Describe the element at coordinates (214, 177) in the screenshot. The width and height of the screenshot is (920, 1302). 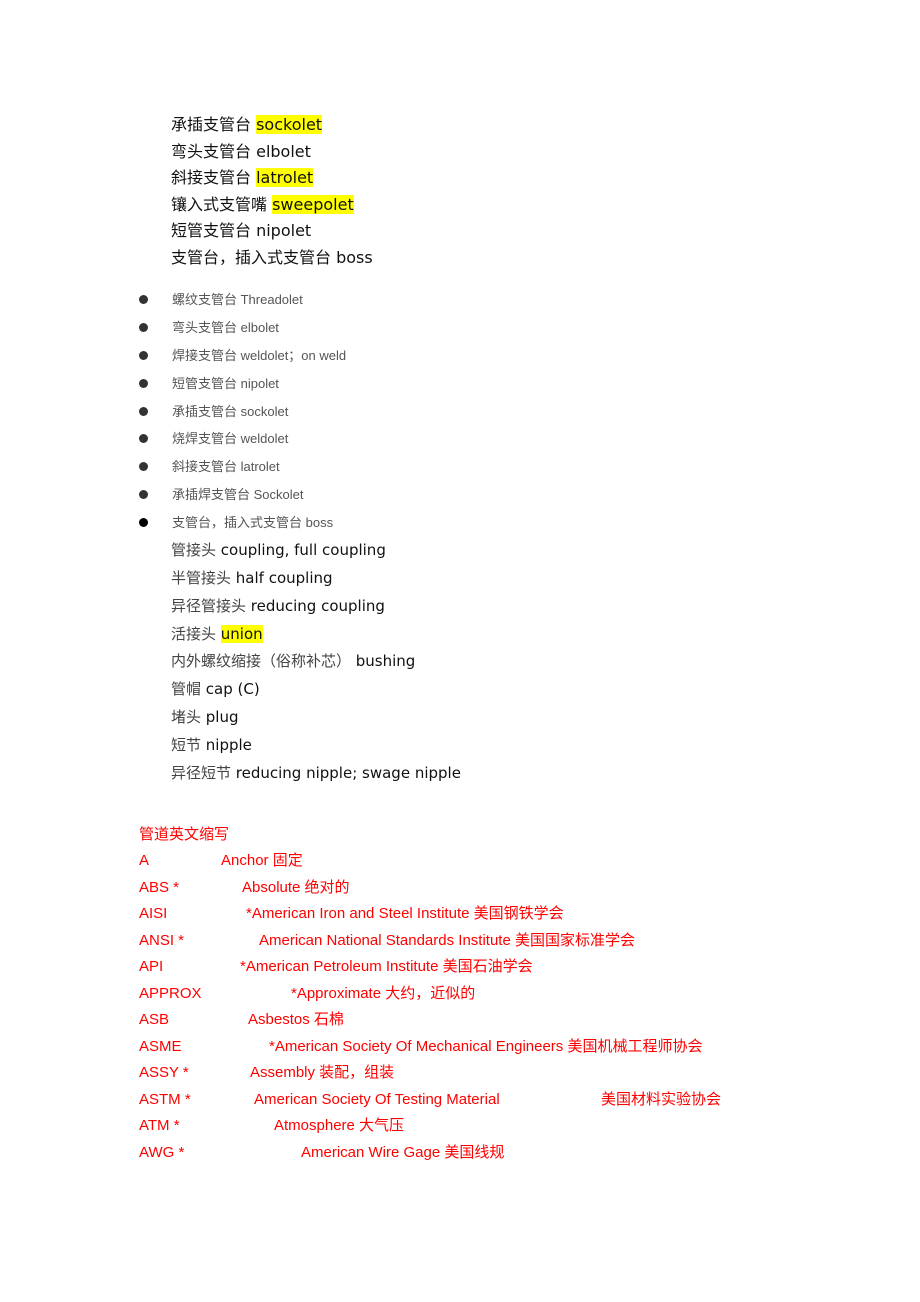
I see `term-zh: 斜接支管台` at that location.